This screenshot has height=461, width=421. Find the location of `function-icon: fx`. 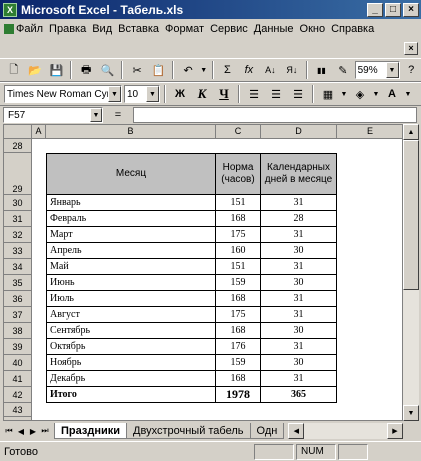

function-icon: fx is located at coordinates (248, 70).